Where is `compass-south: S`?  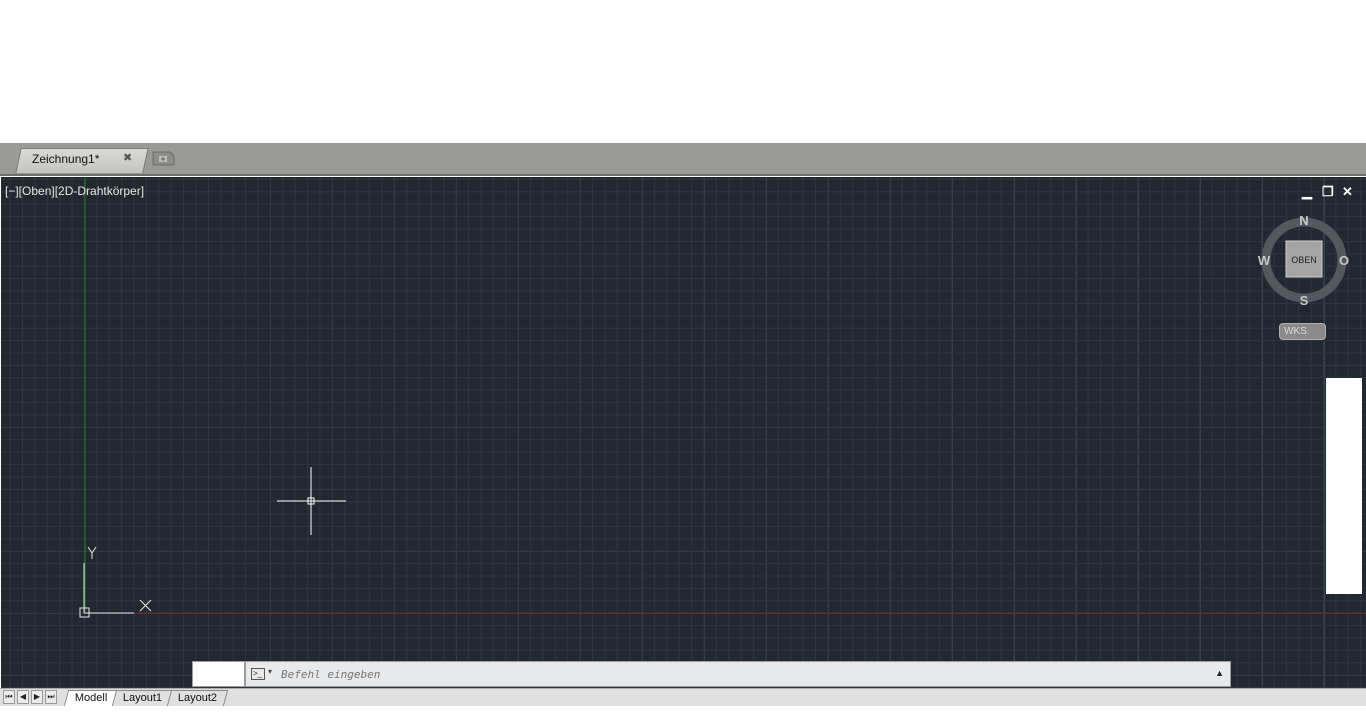 compass-south: S is located at coordinates (1304, 300).